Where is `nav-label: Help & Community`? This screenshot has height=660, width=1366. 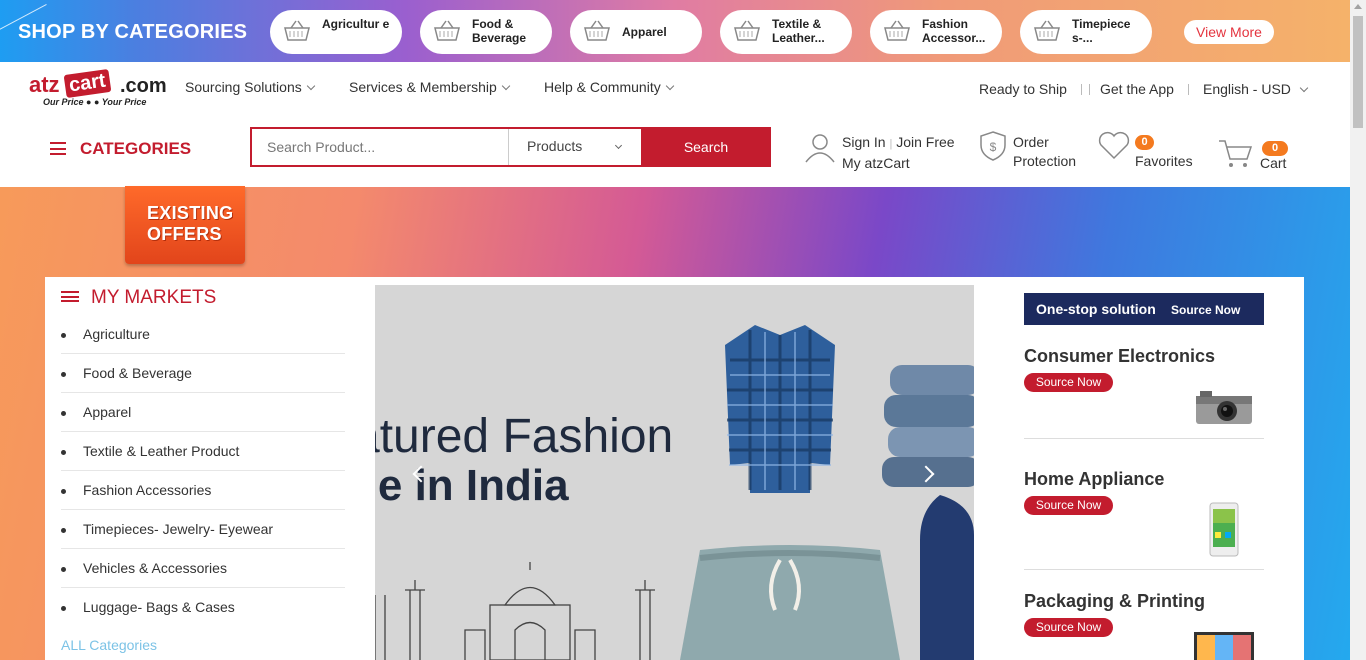 nav-label: Help & Community is located at coordinates (602, 87).